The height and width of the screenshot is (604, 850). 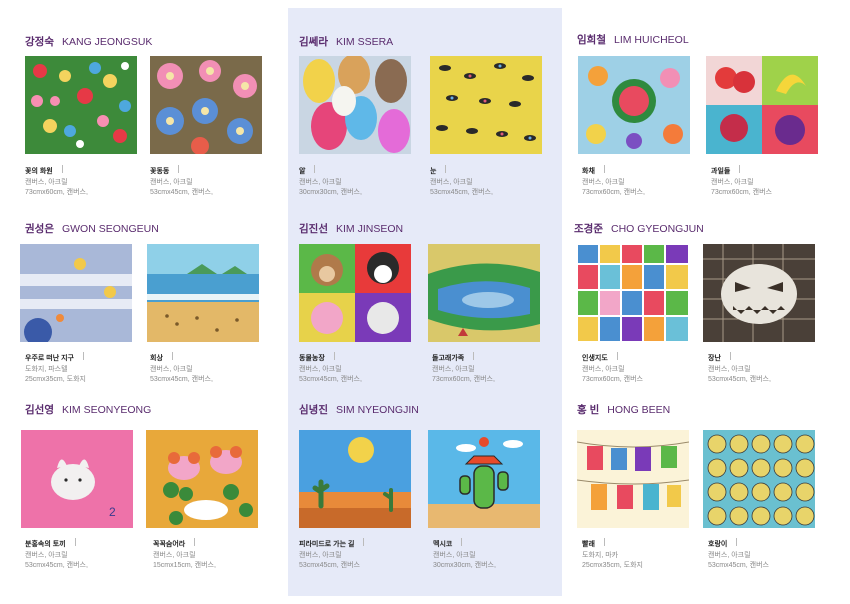 What do you see at coordinates (110, 229) in the screenshot?
I see `artist-name-en: GWON SEONGEUN` at bounding box center [110, 229].